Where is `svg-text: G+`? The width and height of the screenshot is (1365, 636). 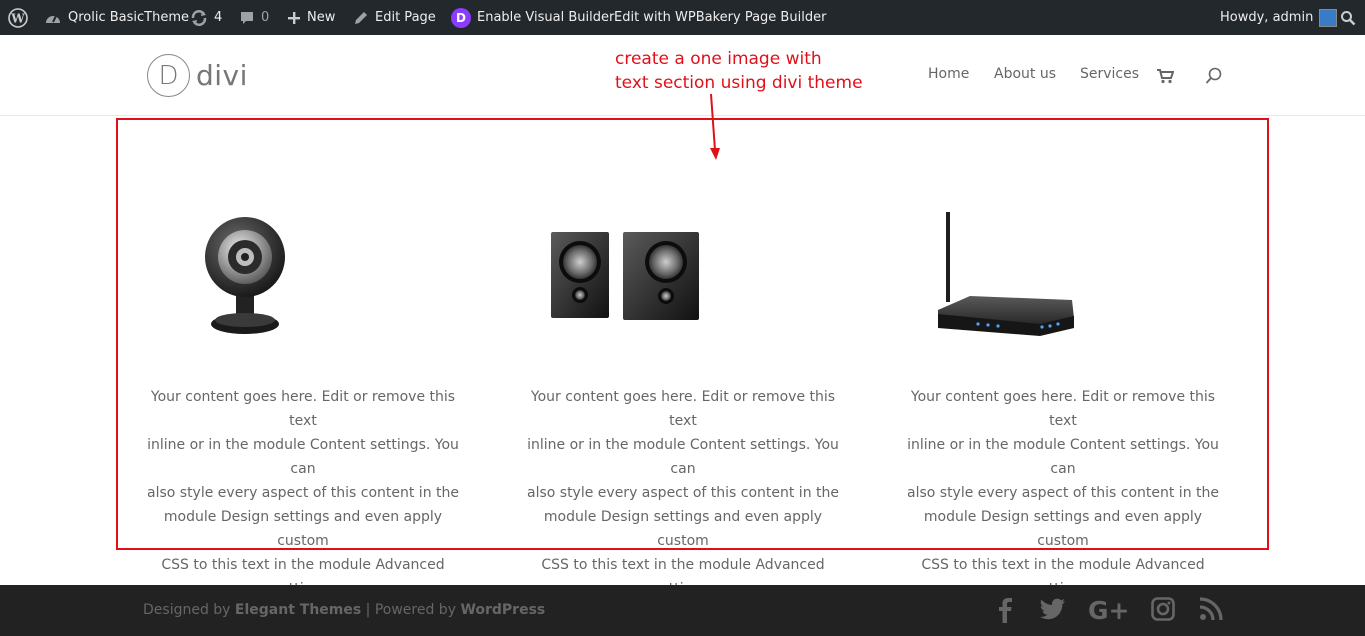 svg-text: G+ is located at coordinates (1108, 610).